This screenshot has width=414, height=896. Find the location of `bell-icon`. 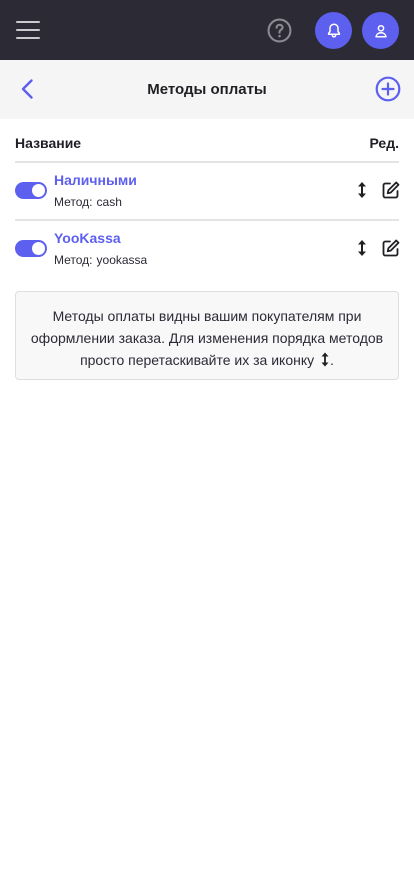

bell-icon is located at coordinates (333, 30).